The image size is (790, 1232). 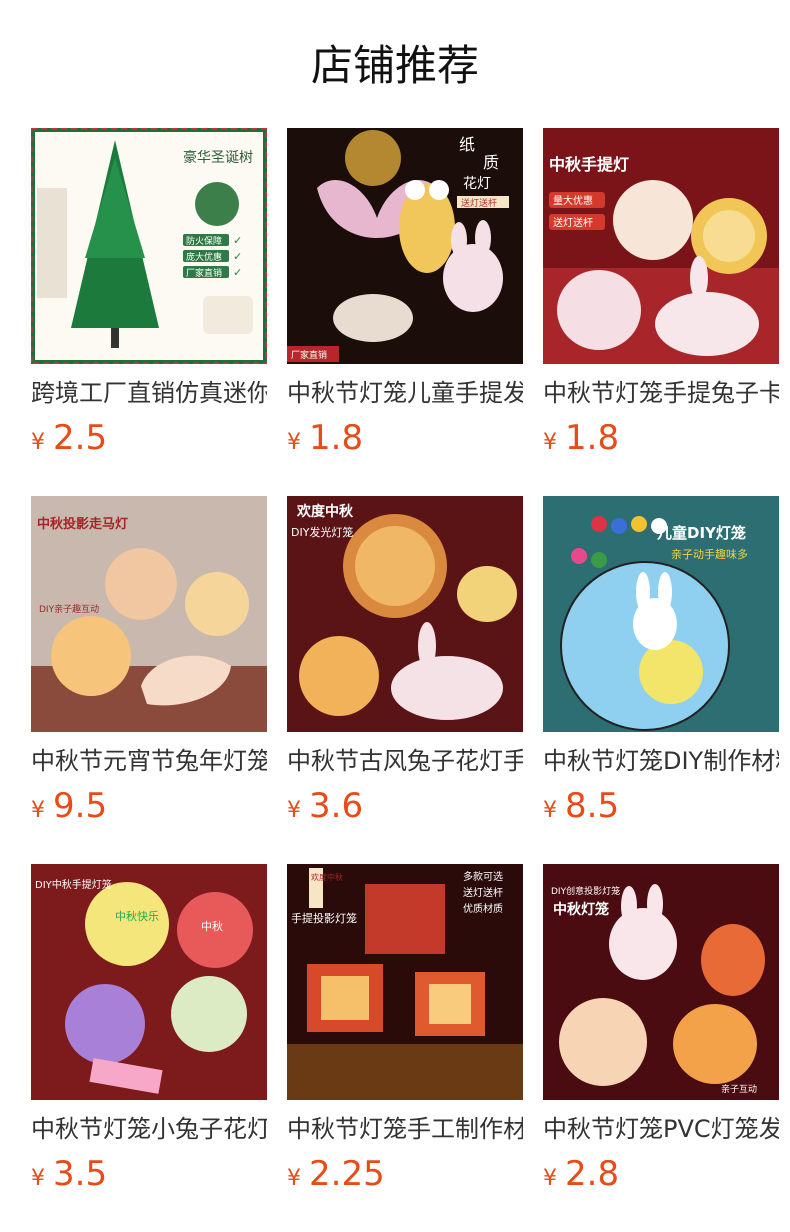 What do you see at coordinates (149, 246) in the screenshot?
I see `product-image: 豪华圣诞树 防火保障 庞大优惠 厂家直销 ✓ ✓ ✓` at bounding box center [149, 246].